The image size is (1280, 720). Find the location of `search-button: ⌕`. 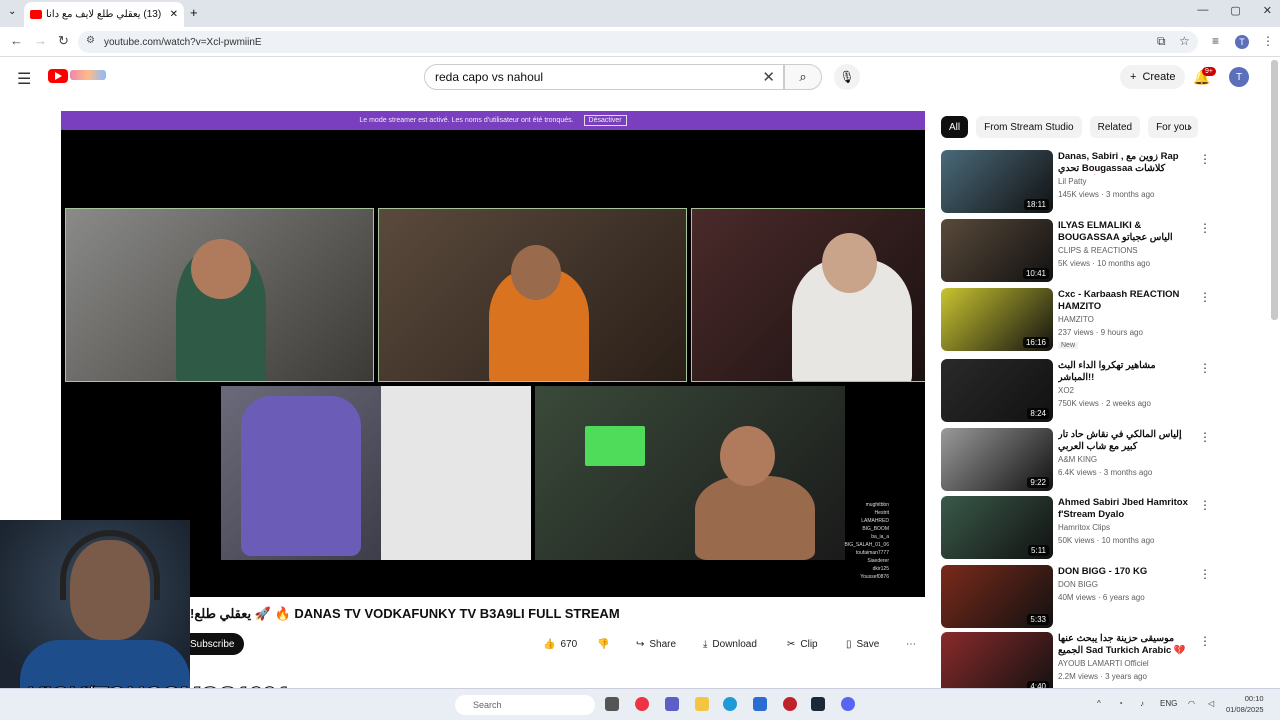

search-button: ⌕ is located at coordinates (803, 77).